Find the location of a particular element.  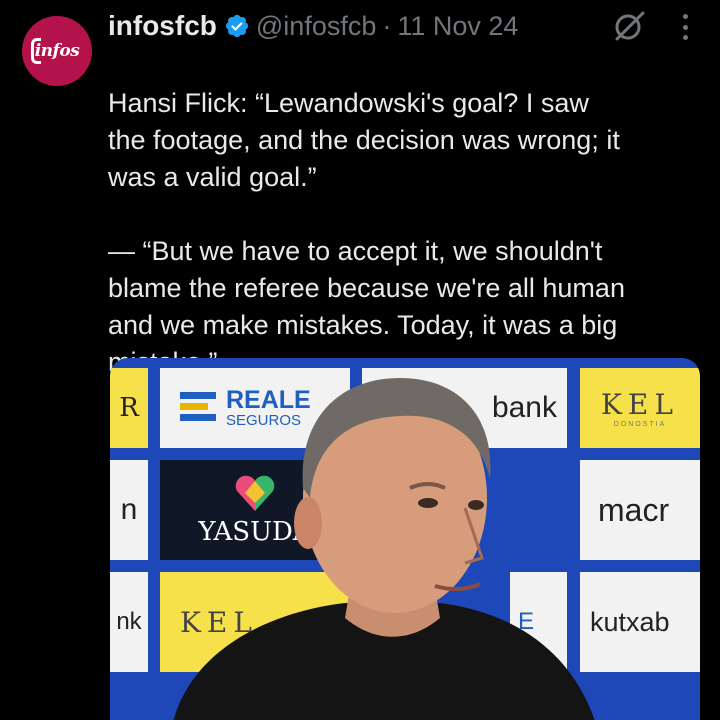

tweet-date: 11 Nov 24 is located at coordinates (457, 26).